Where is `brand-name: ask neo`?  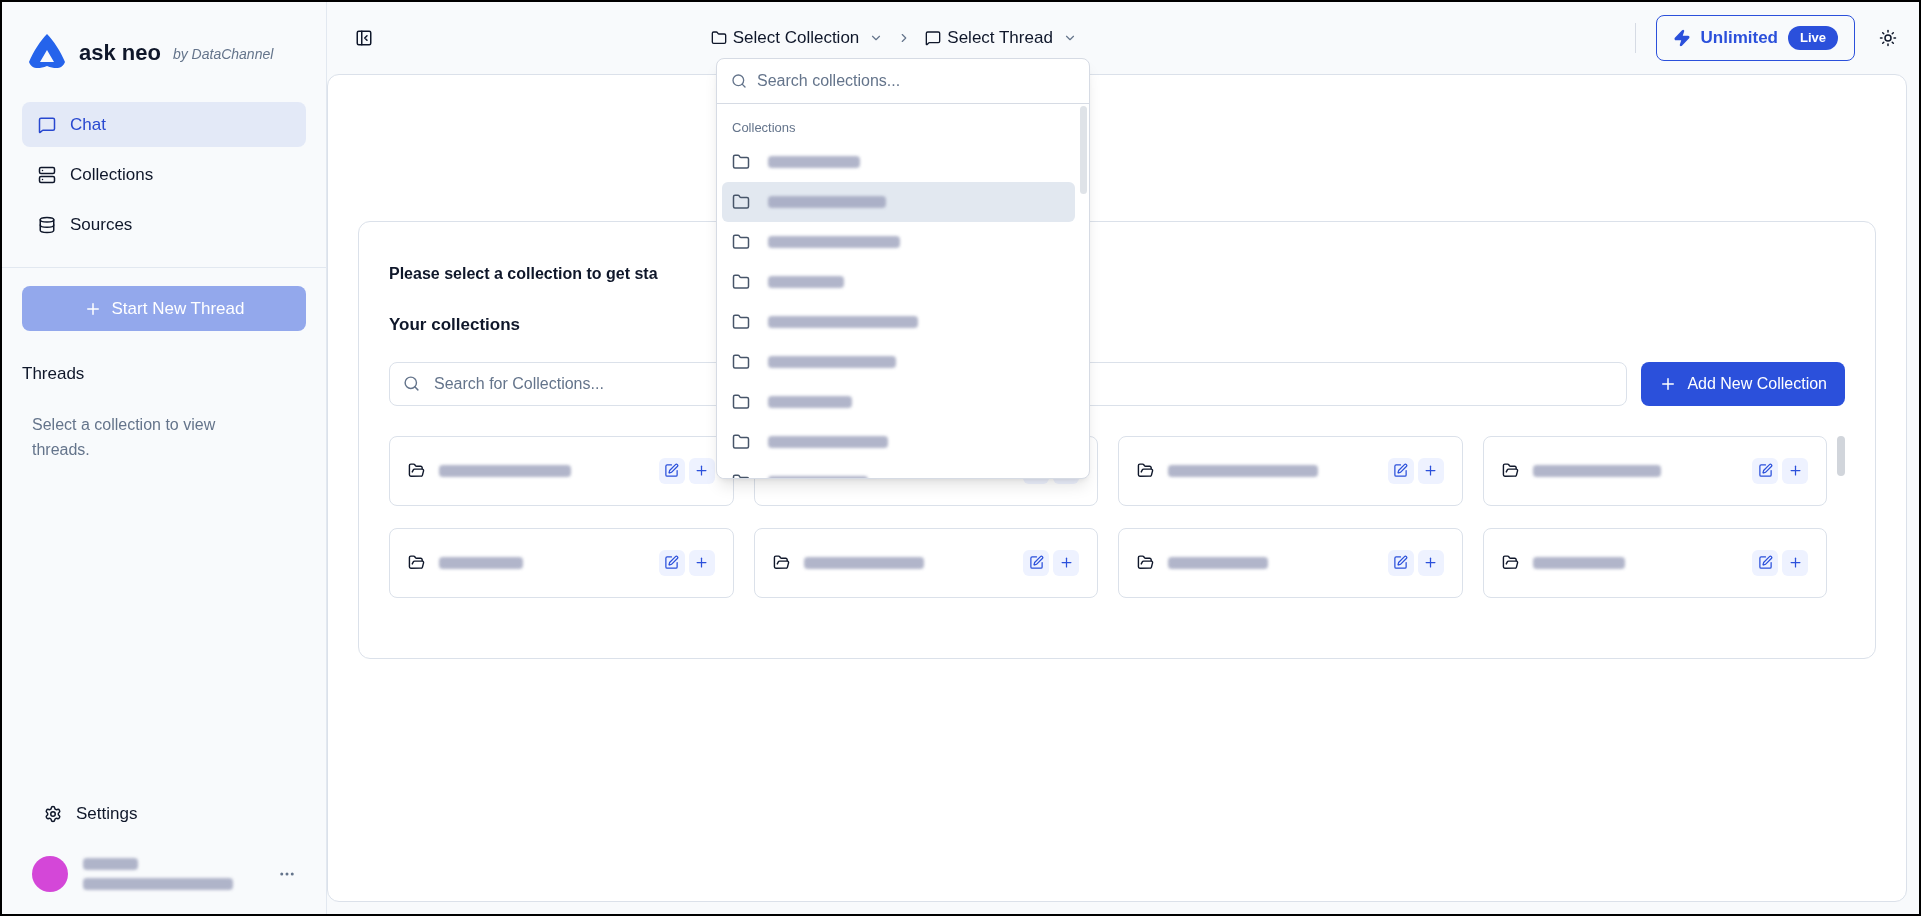
brand-name: ask neo is located at coordinates (120, 52).